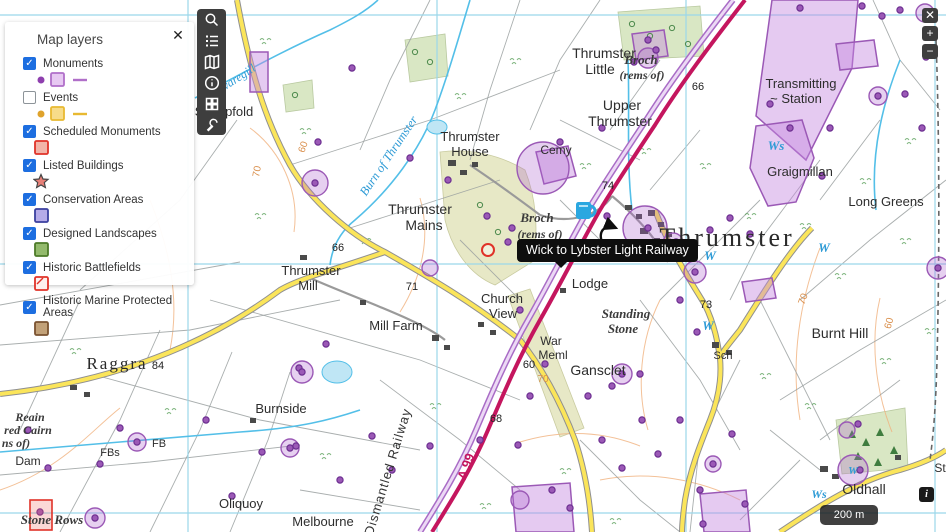 The width and height of the screenshot is (946, 532). Describe the element at coordinates (29, 165) in the screenshot. I see `checkbox-listed-buildings: ✓` at that location.